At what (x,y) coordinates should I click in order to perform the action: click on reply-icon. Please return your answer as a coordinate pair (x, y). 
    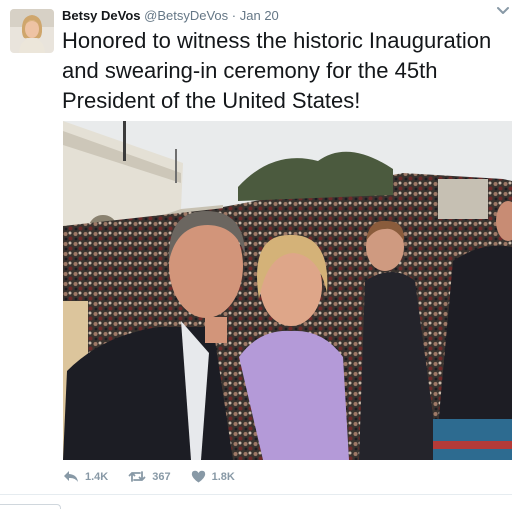
    Looking at the image, I should click on (71, 476).